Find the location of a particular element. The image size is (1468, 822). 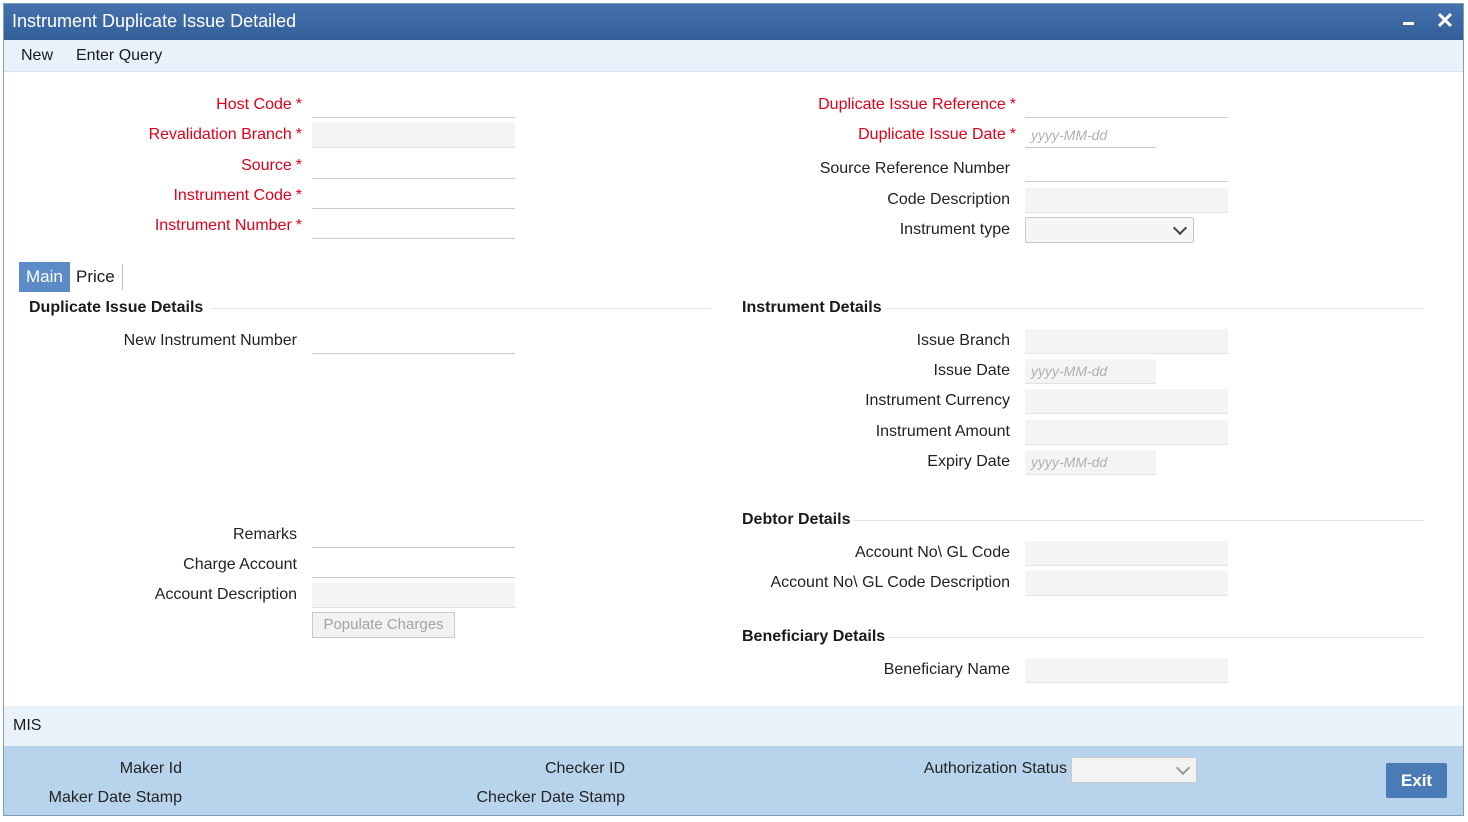

instrument-amount-label: Instrument Amount is located at coordinates (942, 431).